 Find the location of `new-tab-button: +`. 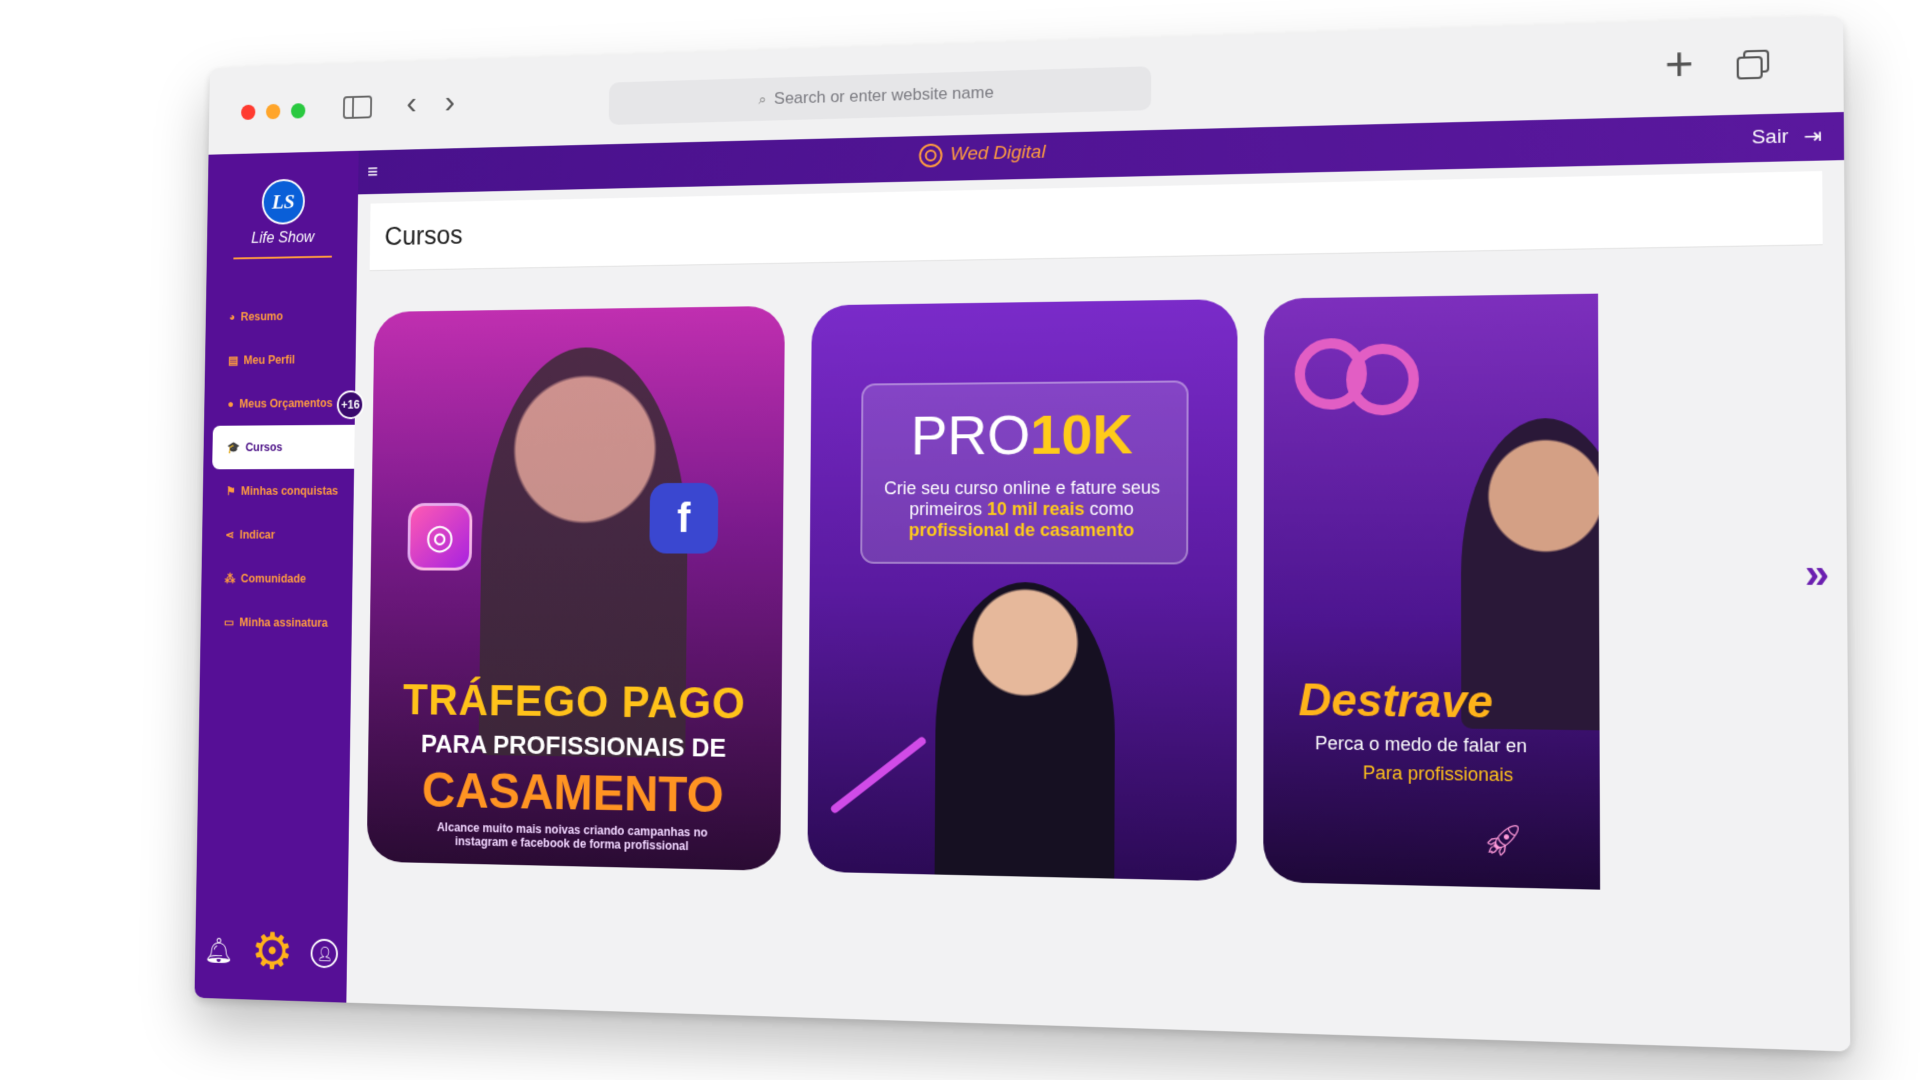

new-tab-button: + is located at coordinates (1679, 63).